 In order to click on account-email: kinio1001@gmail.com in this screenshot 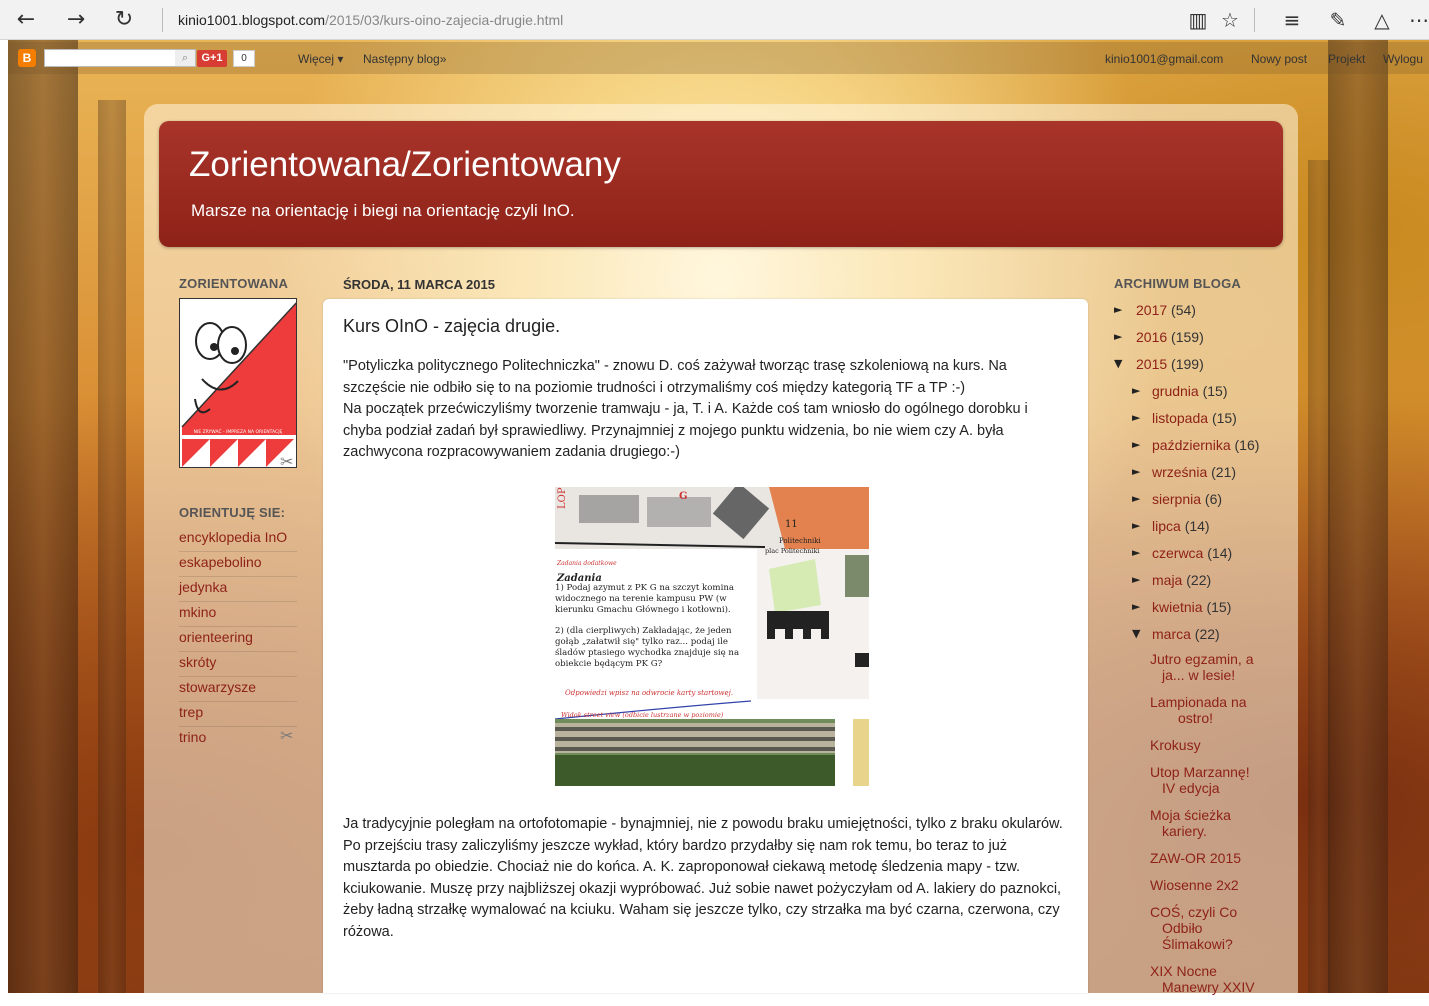, I will do `click(1164, 59)`.